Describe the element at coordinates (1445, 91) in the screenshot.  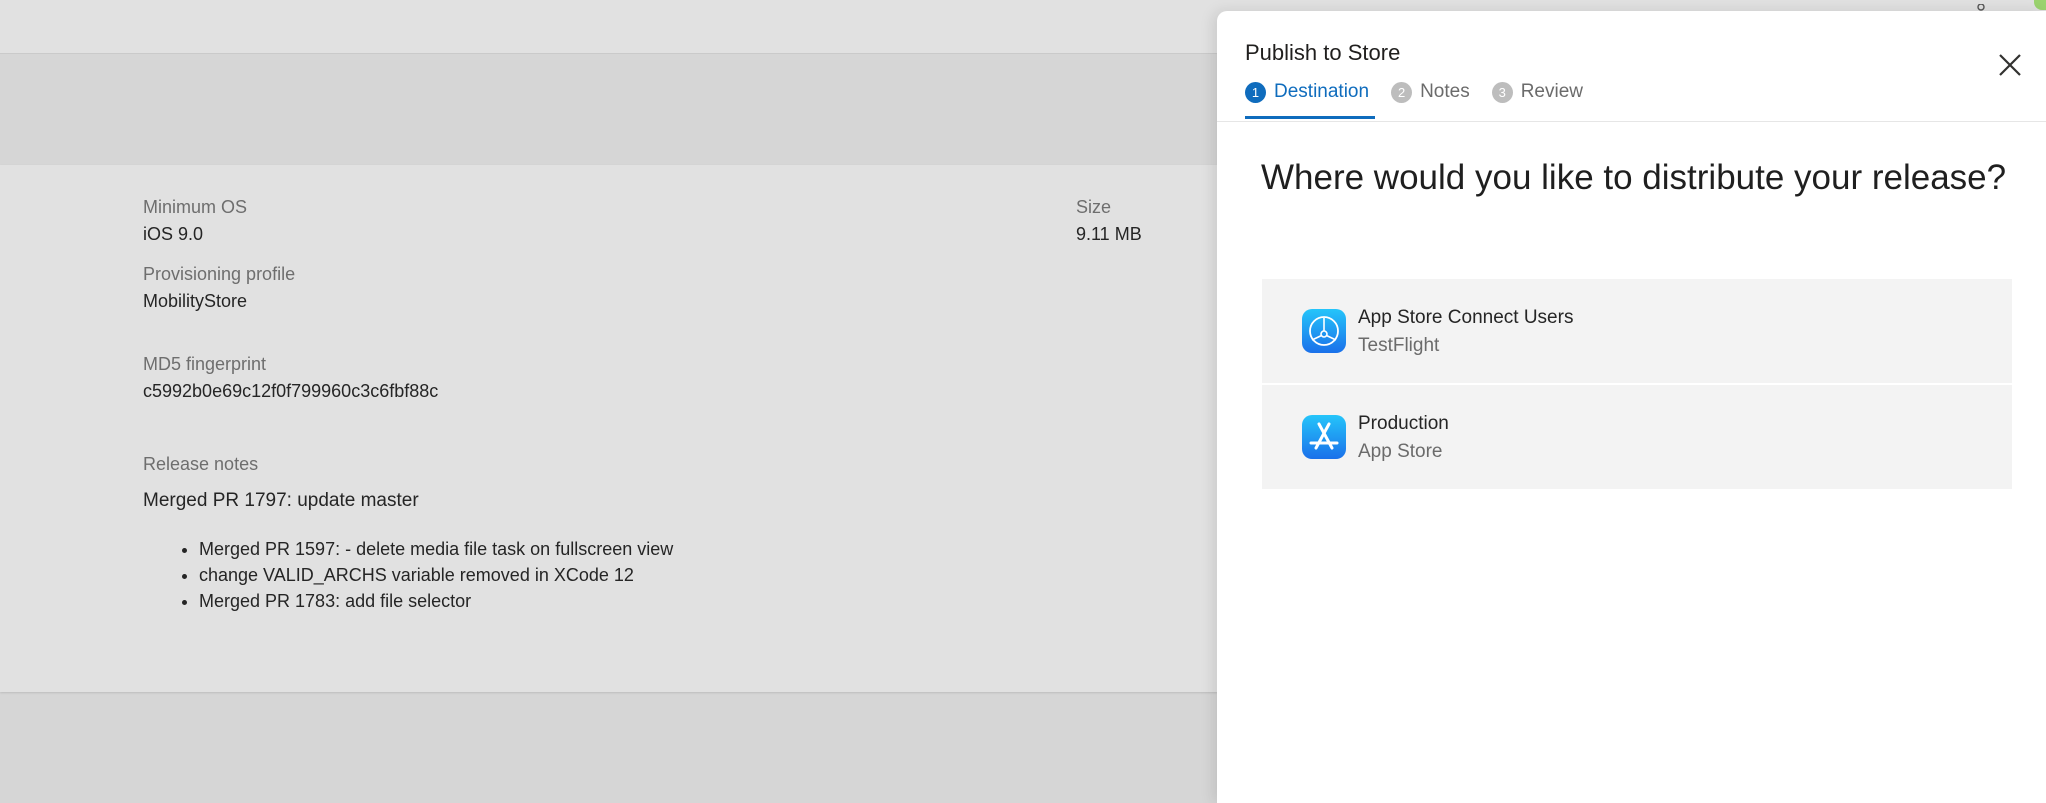
I see `step-label: Notes` at that location.